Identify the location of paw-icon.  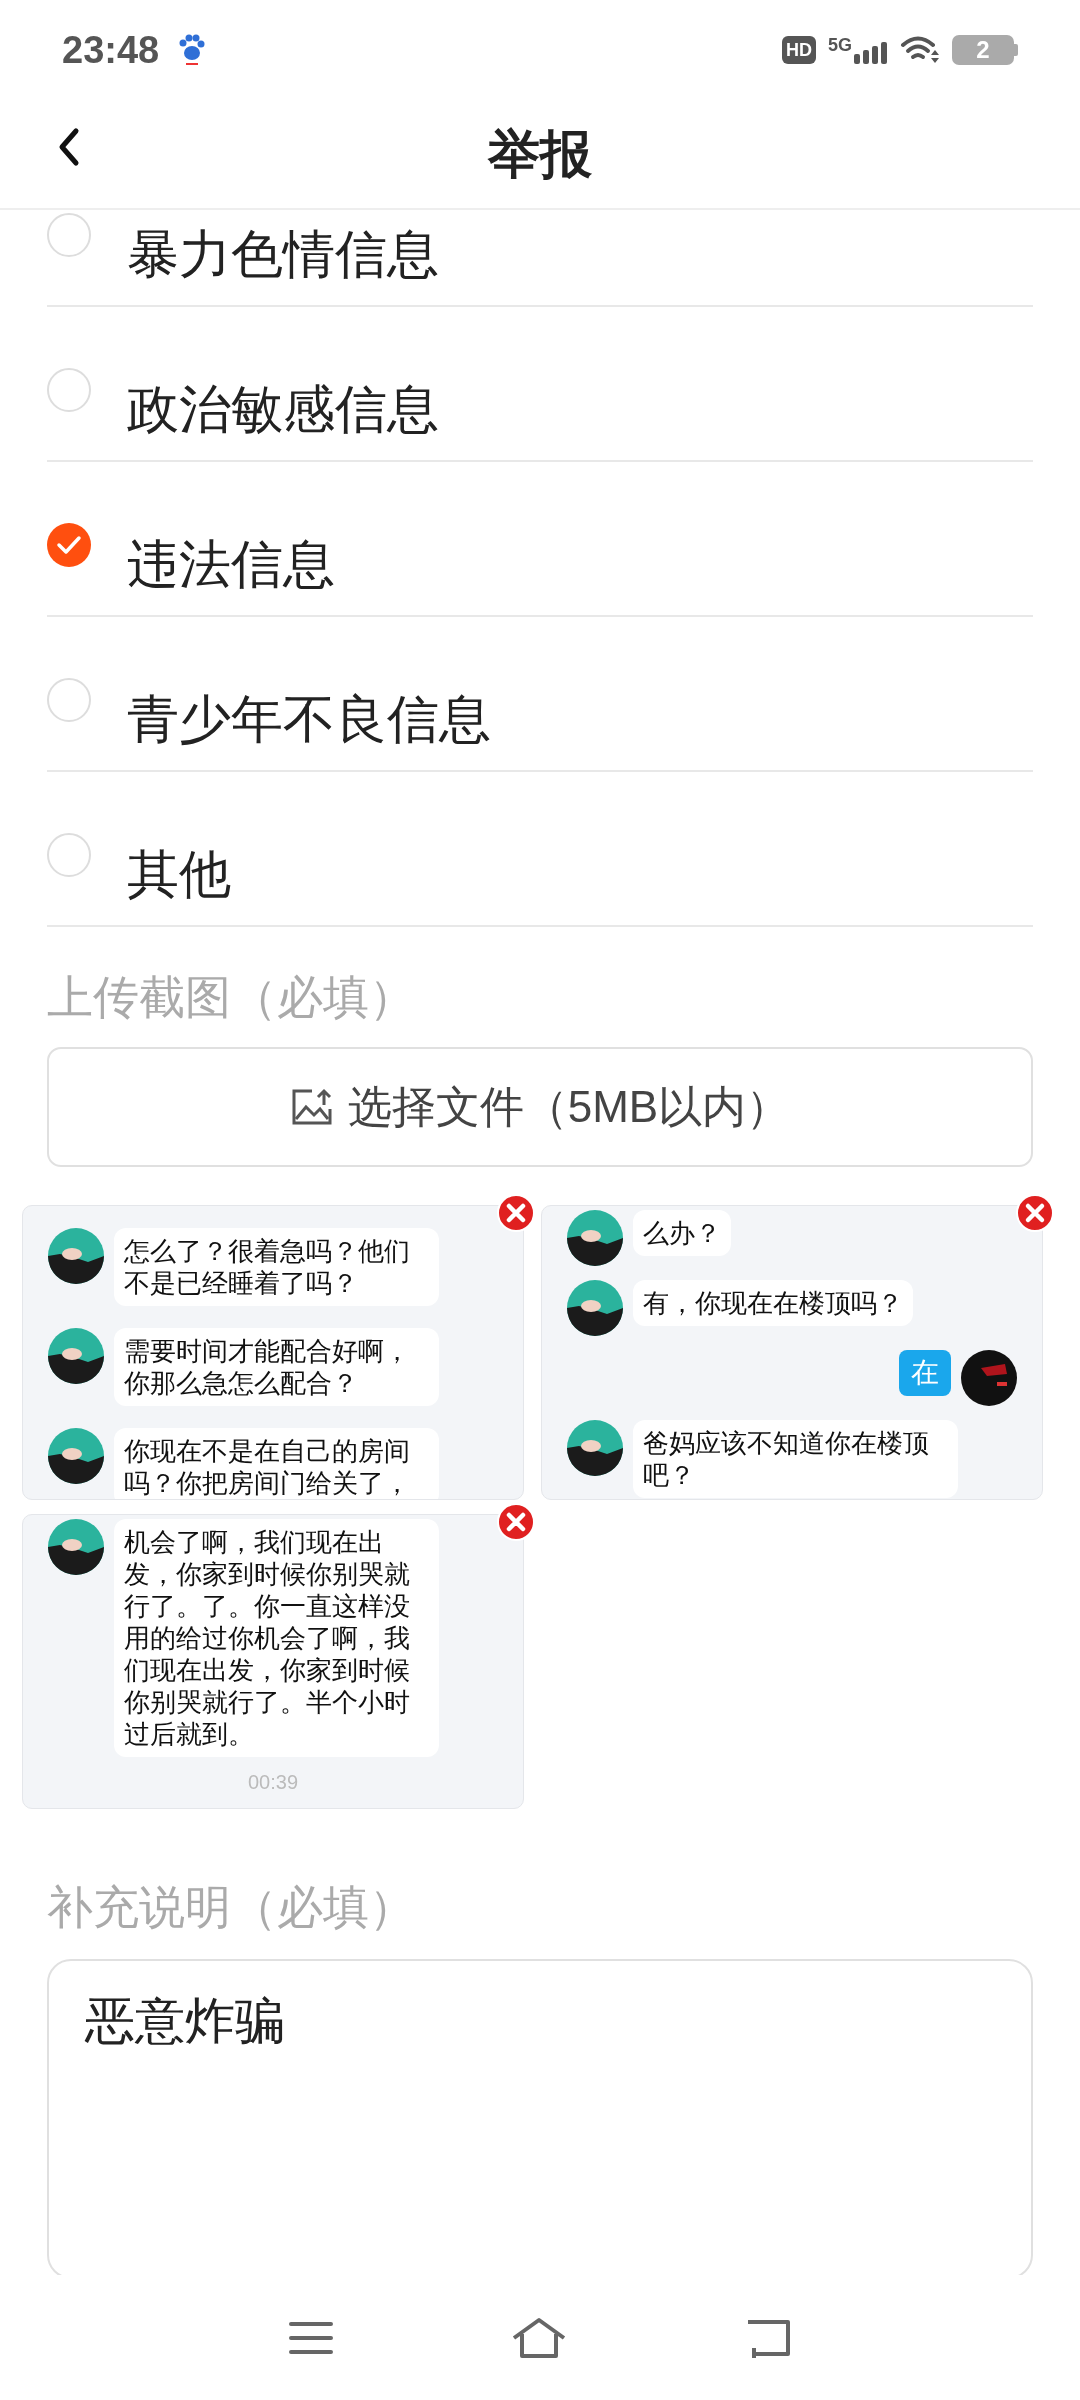
(191, 50).